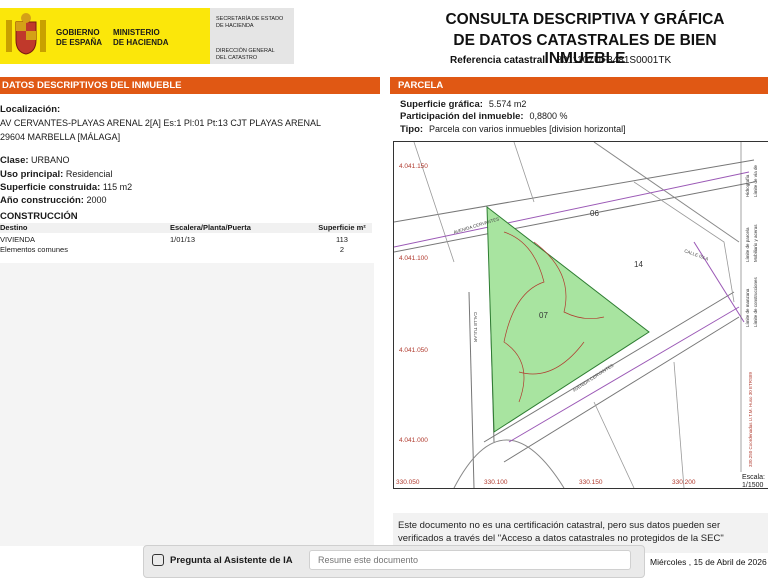 Image resolution: width=768 pixels, height=578 pixels. Describe the element at coordinates (753, 481) in the screenshot. I see `escala: Escala: 1/1500` at that location.